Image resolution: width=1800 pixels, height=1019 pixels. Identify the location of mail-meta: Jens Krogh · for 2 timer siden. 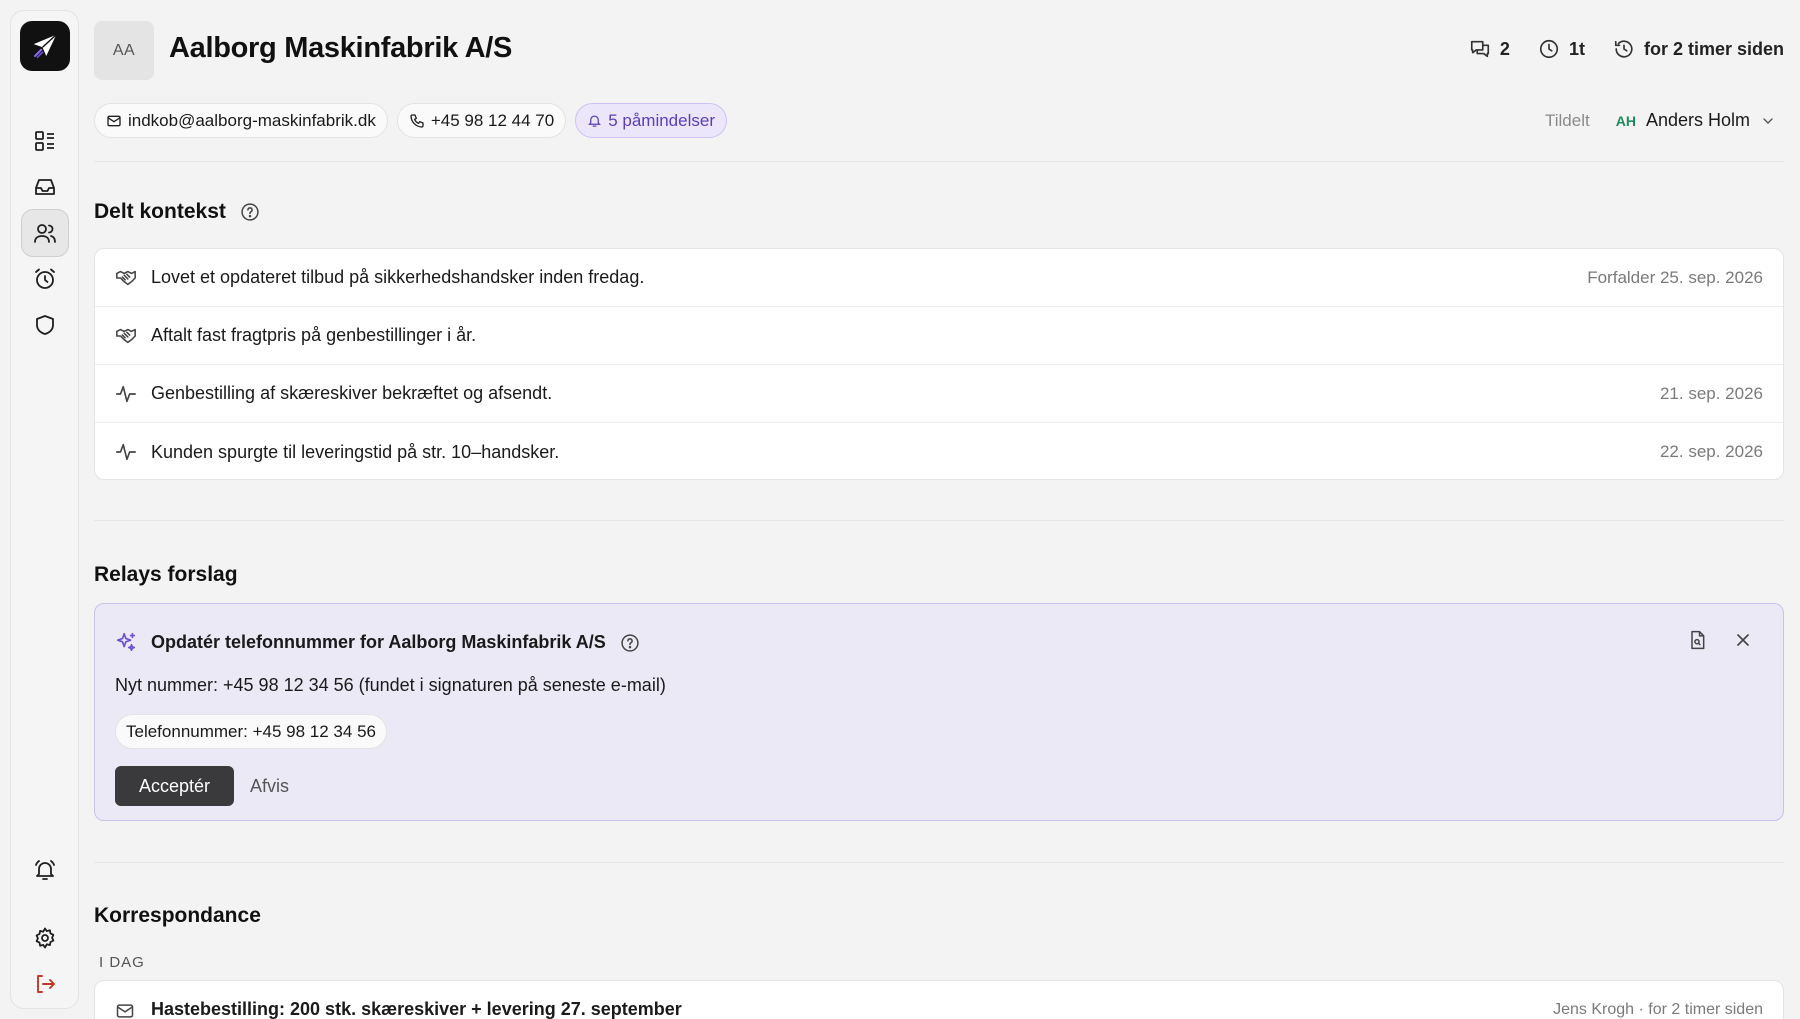
(1658, 1009).